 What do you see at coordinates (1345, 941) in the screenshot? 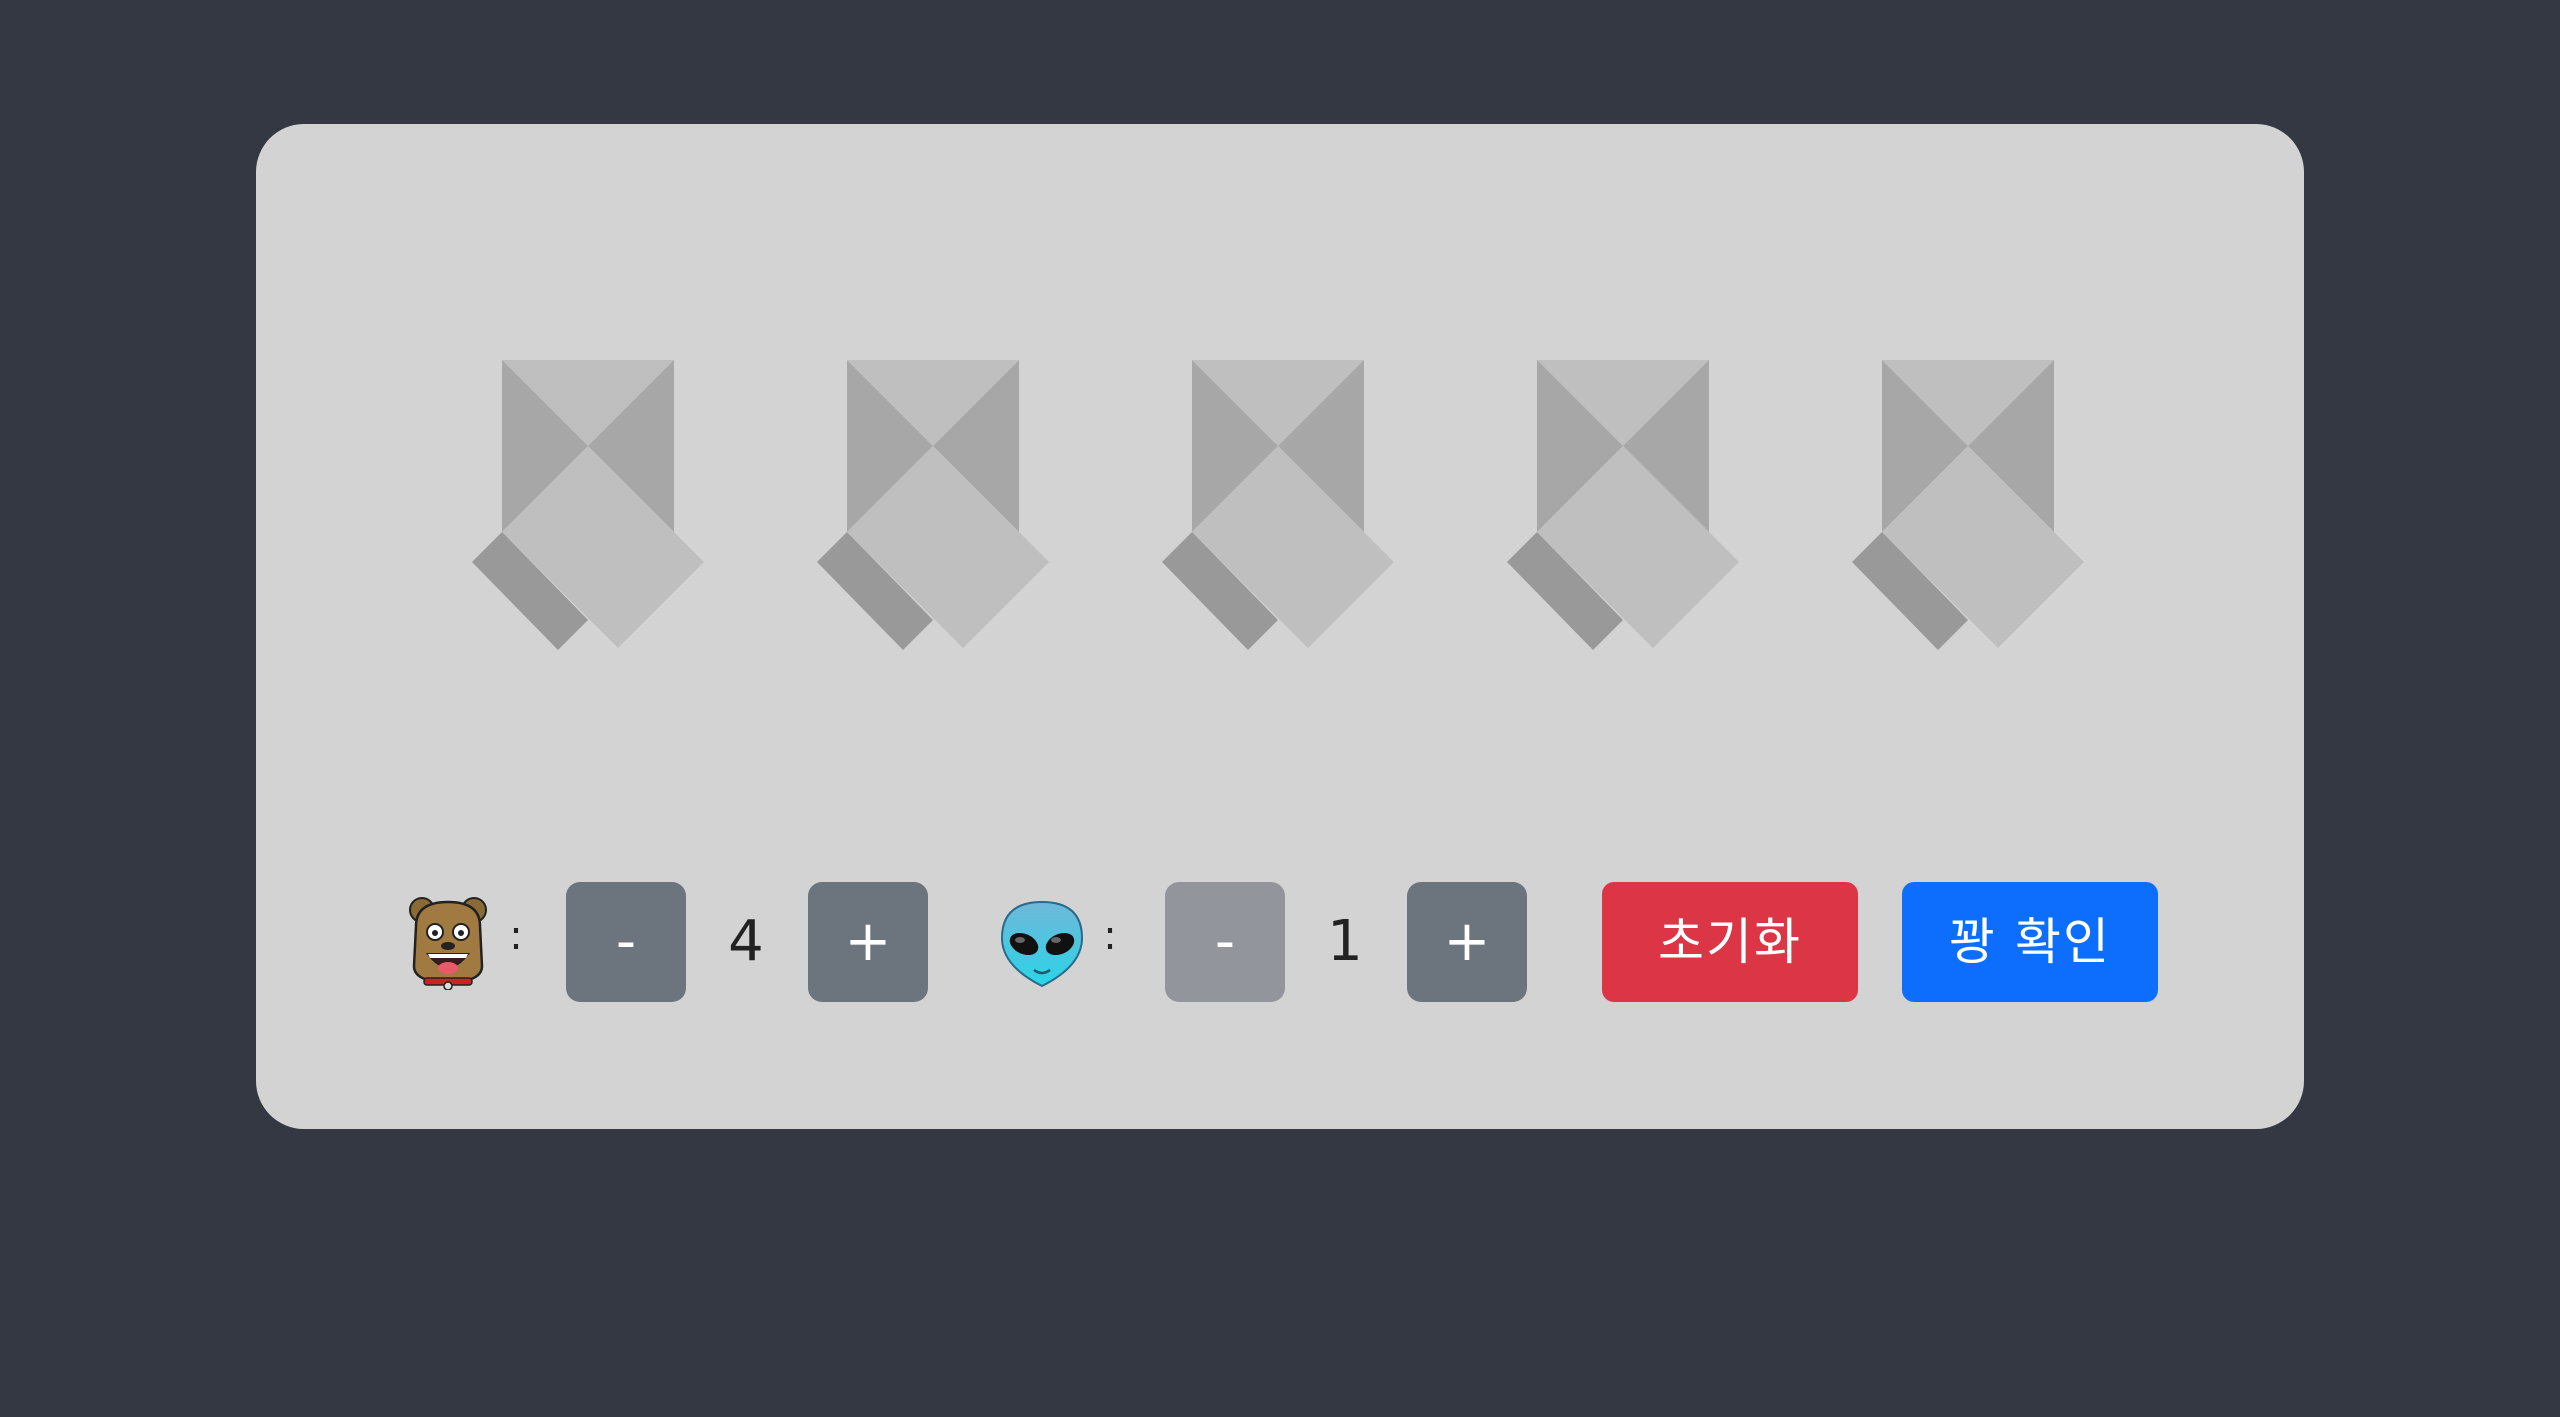
I see `alien-count: 1` at bounding box center [1345, 941].